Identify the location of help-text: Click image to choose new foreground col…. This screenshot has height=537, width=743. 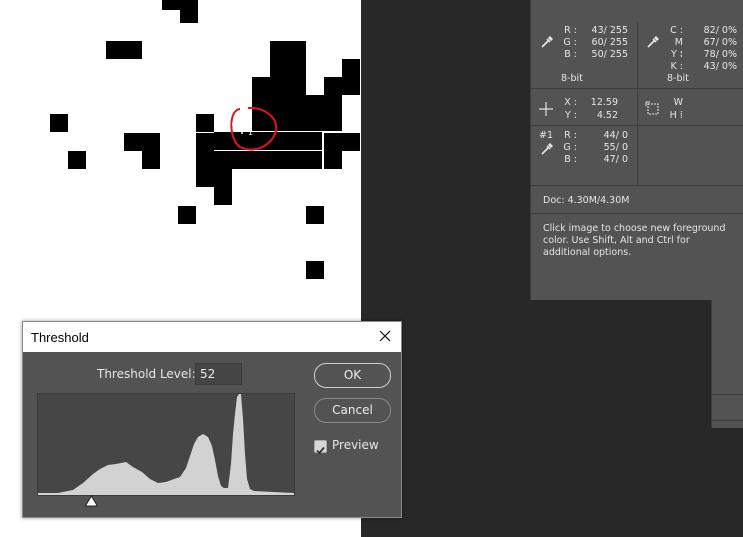
(634, 240).